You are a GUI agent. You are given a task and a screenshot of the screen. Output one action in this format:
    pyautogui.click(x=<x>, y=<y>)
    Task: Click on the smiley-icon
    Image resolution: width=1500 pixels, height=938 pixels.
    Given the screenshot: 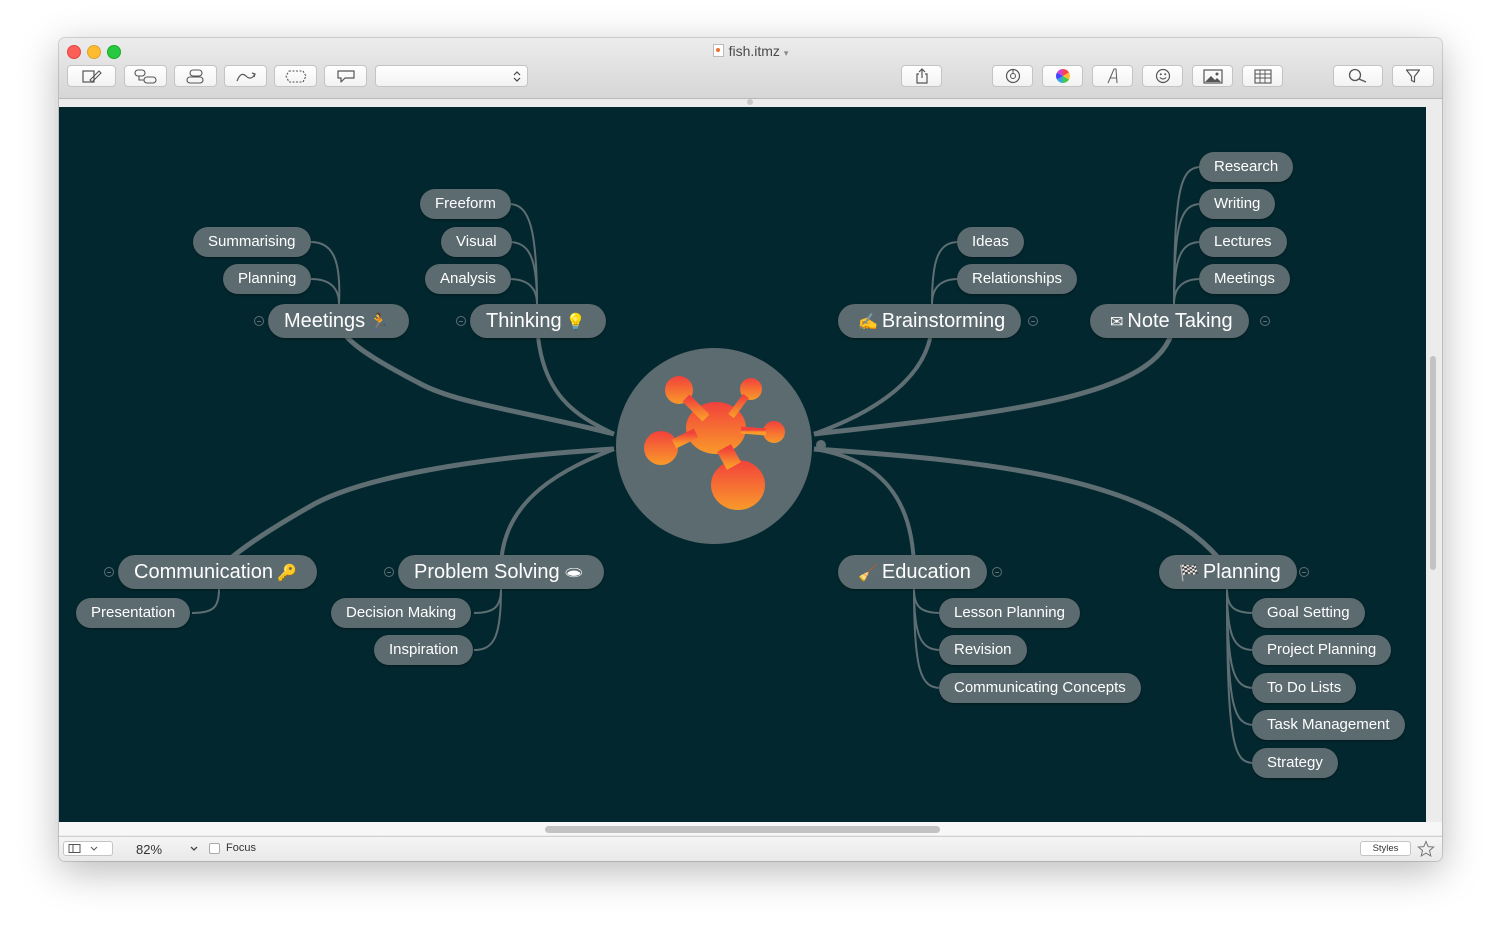 What is the action you would take?
    pyautogui.click(x=1162, y=76)
    